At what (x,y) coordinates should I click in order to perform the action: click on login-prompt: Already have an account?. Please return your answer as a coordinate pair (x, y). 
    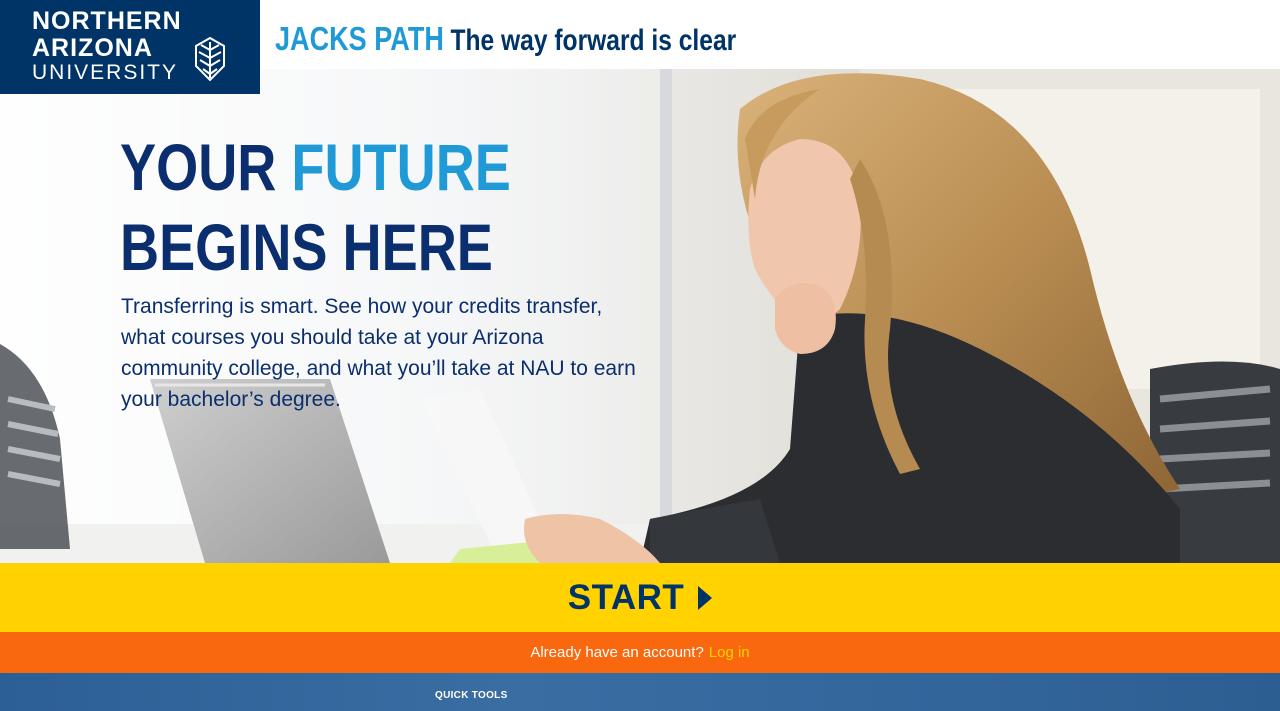
    Looking at the image, I should click on (617, 652).